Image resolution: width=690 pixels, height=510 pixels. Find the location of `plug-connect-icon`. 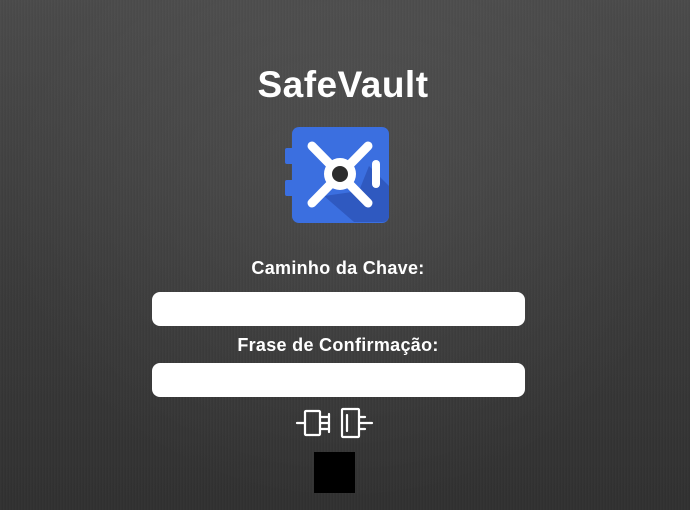

plug-connect-icon is located at coordinates (334, 423).